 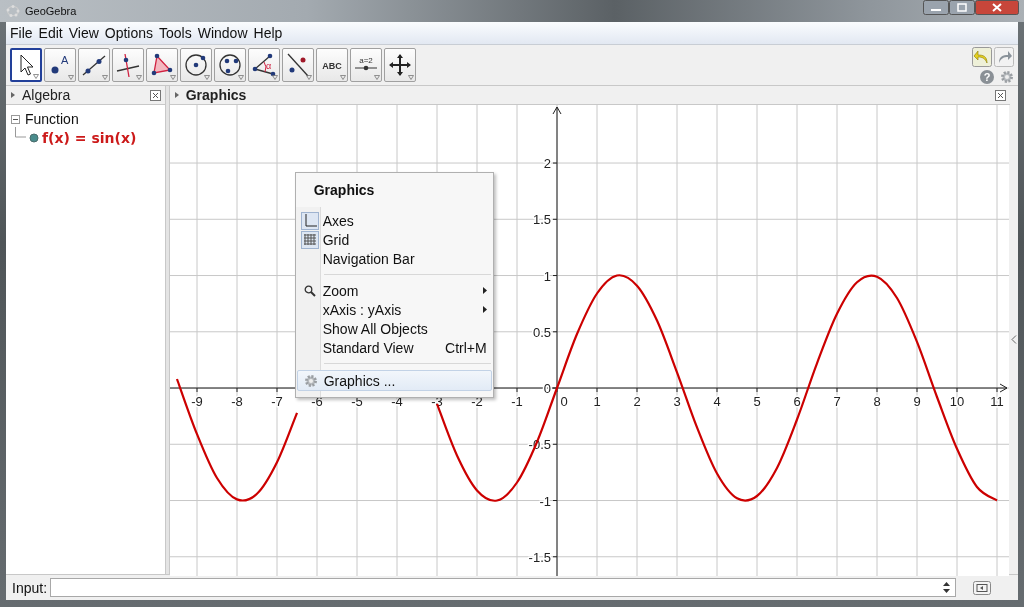 I want to click on menu-item: Grid, so click(x=394, y=239).